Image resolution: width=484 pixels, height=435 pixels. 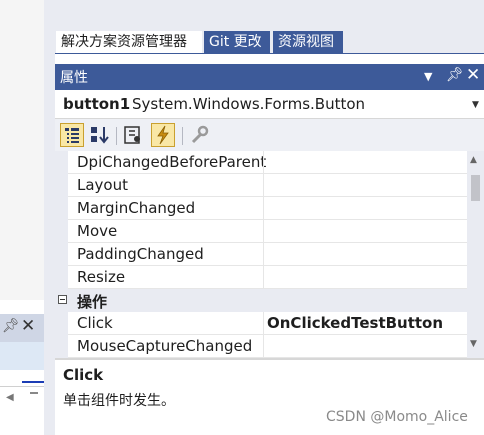 What do you see at coordinates (397, 417) in the screenshot?
I see `watermark: CSDN @Momo_Alice` at bounding box center [397, 417].